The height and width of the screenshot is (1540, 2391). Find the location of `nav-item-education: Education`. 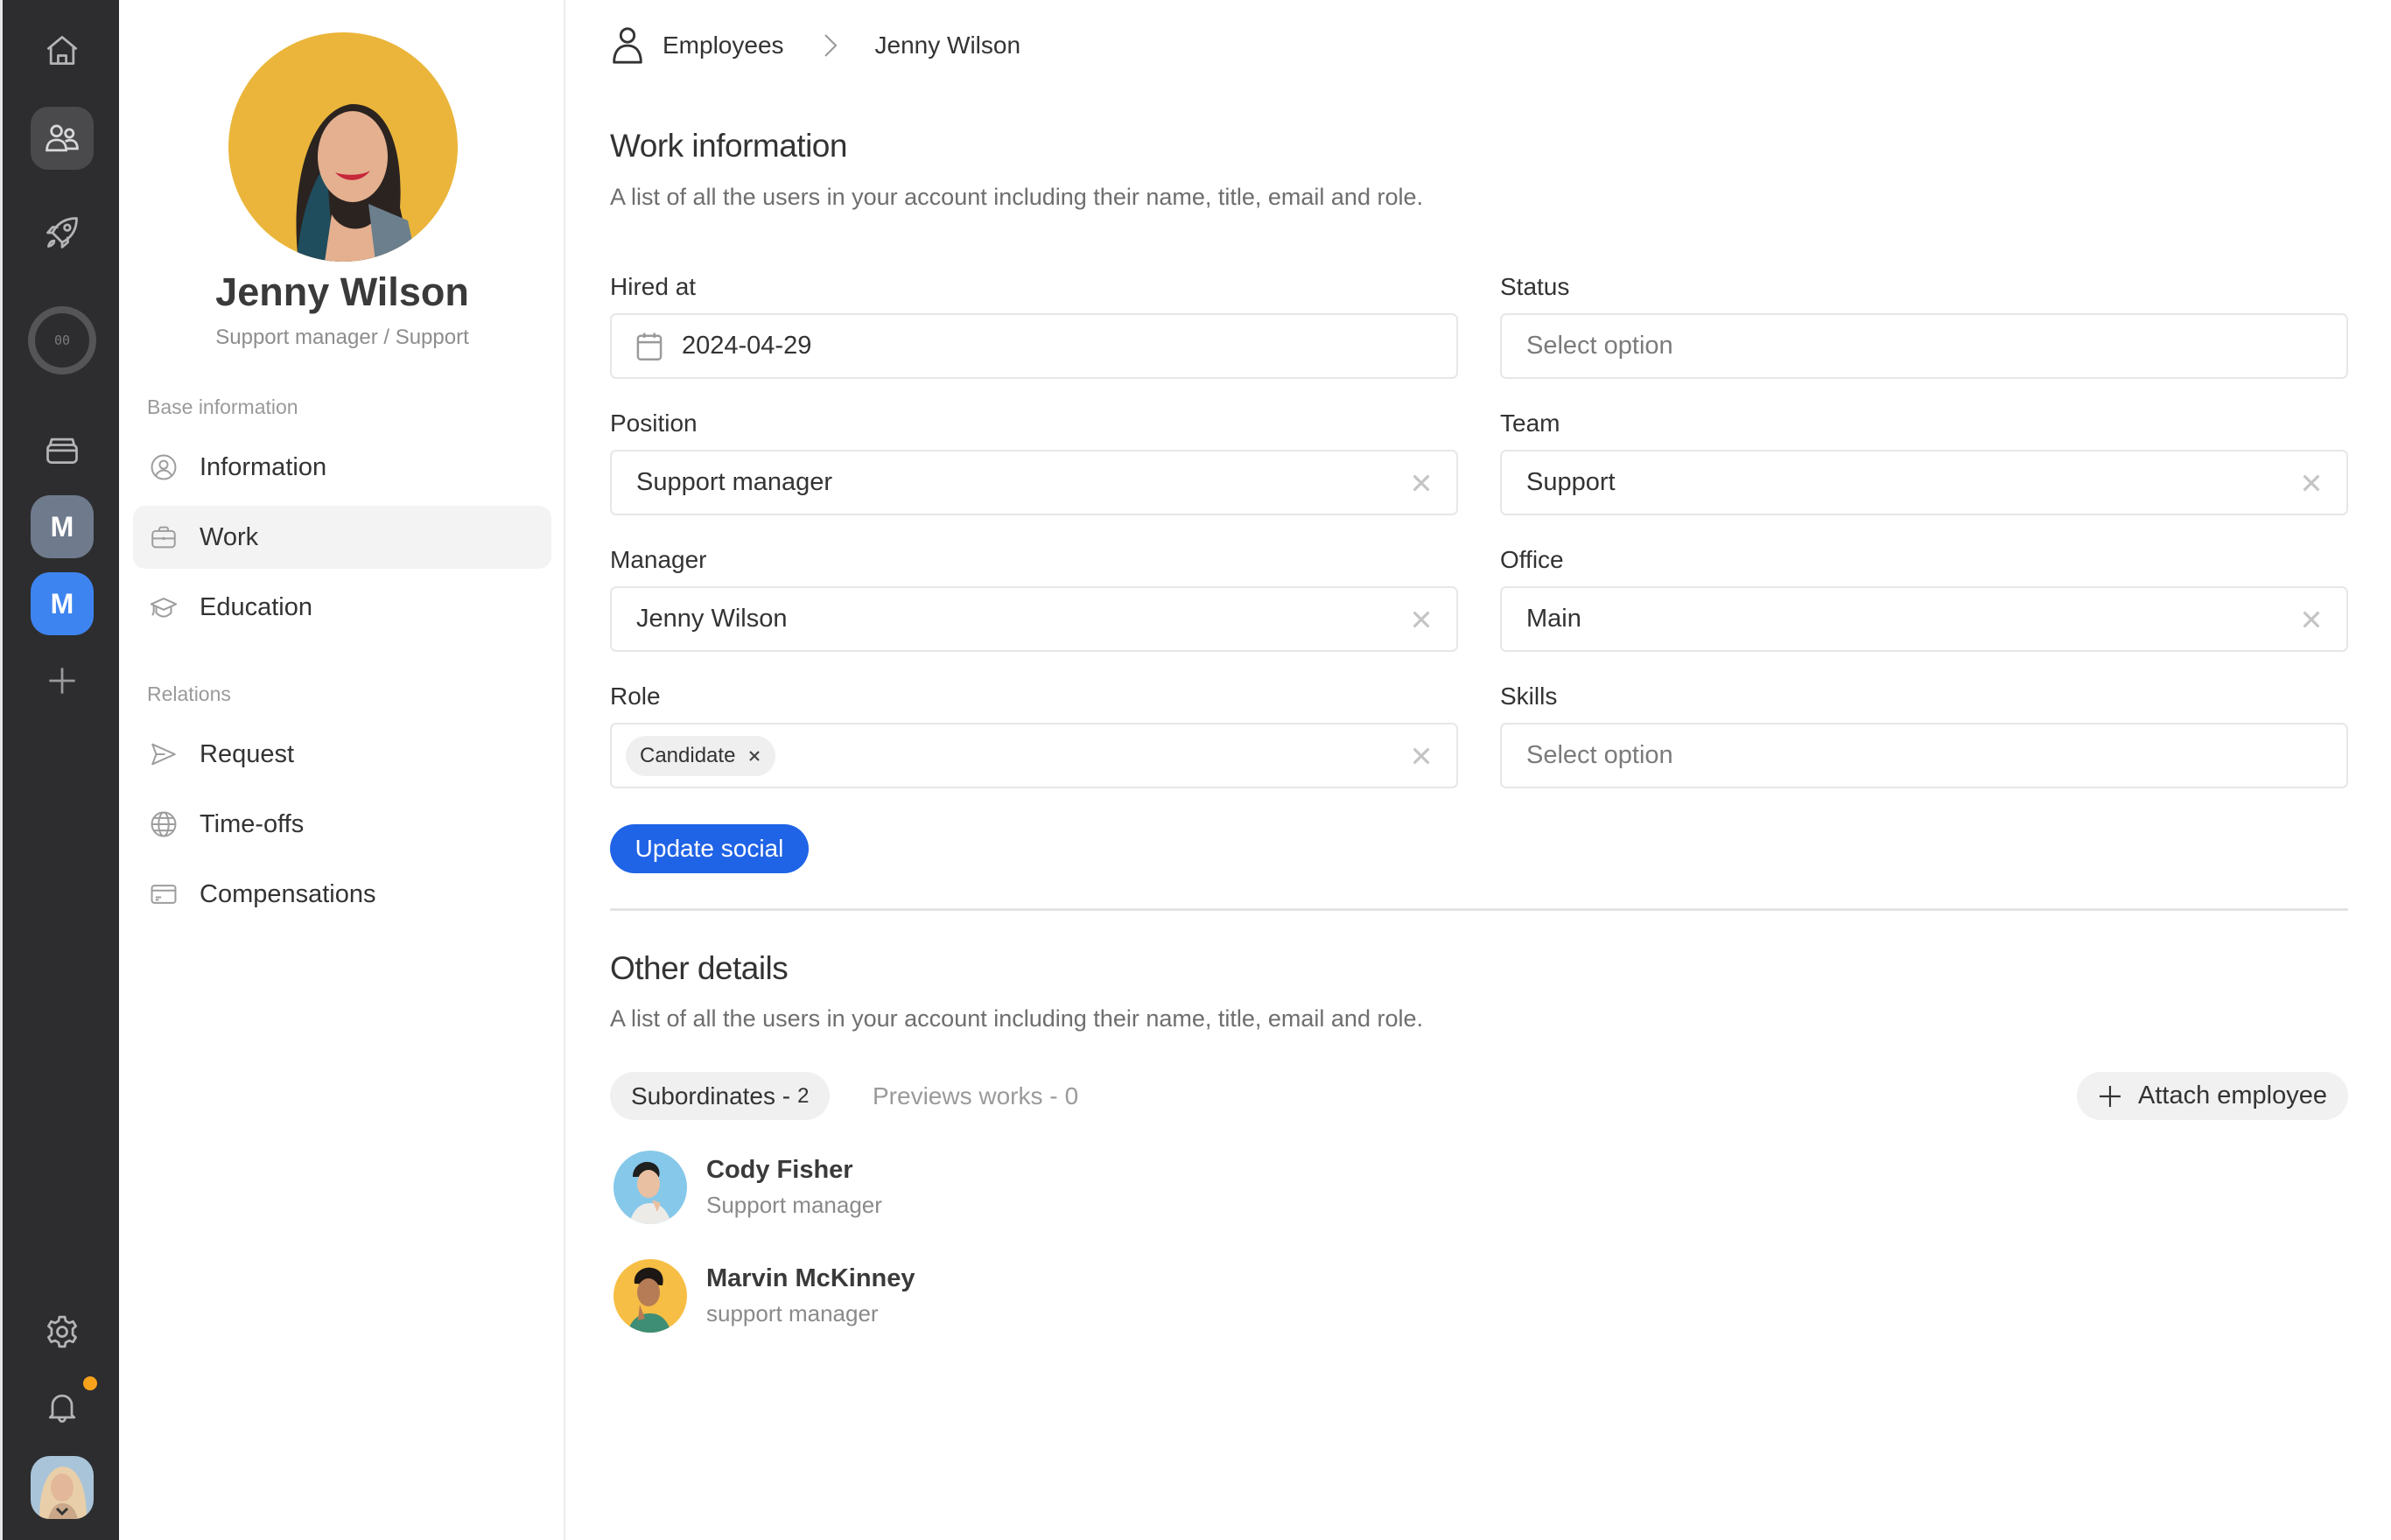

nav-item-education: Education is located at coordinates (342, 607).